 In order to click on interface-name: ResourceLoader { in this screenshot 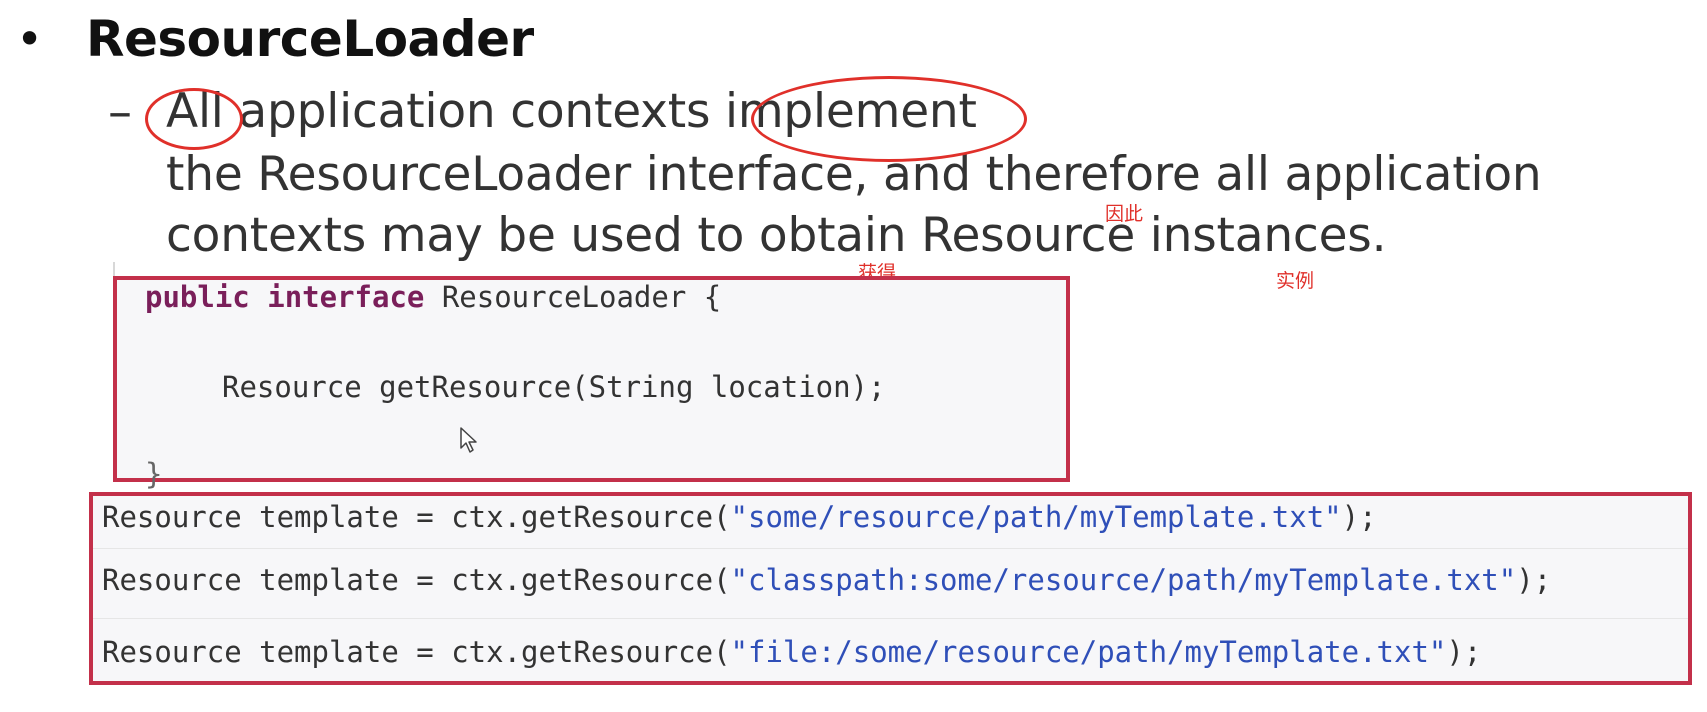, I will do `click(581, 297)`.